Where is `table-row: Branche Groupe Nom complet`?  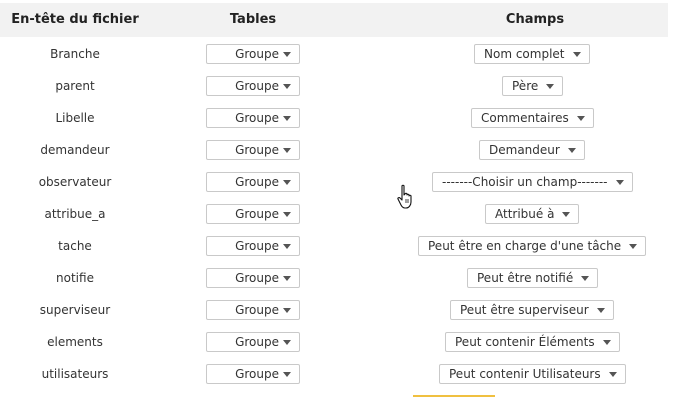 table-row: Branche Groupe Nom complet is located at coordinates (336, 54).